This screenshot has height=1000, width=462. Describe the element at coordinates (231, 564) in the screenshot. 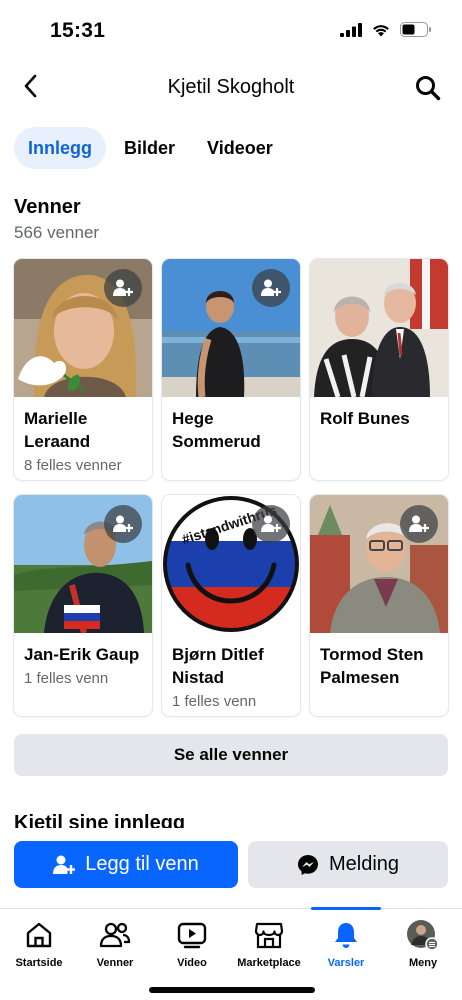

I see `friend-photo: #istandwithrus` at that location.